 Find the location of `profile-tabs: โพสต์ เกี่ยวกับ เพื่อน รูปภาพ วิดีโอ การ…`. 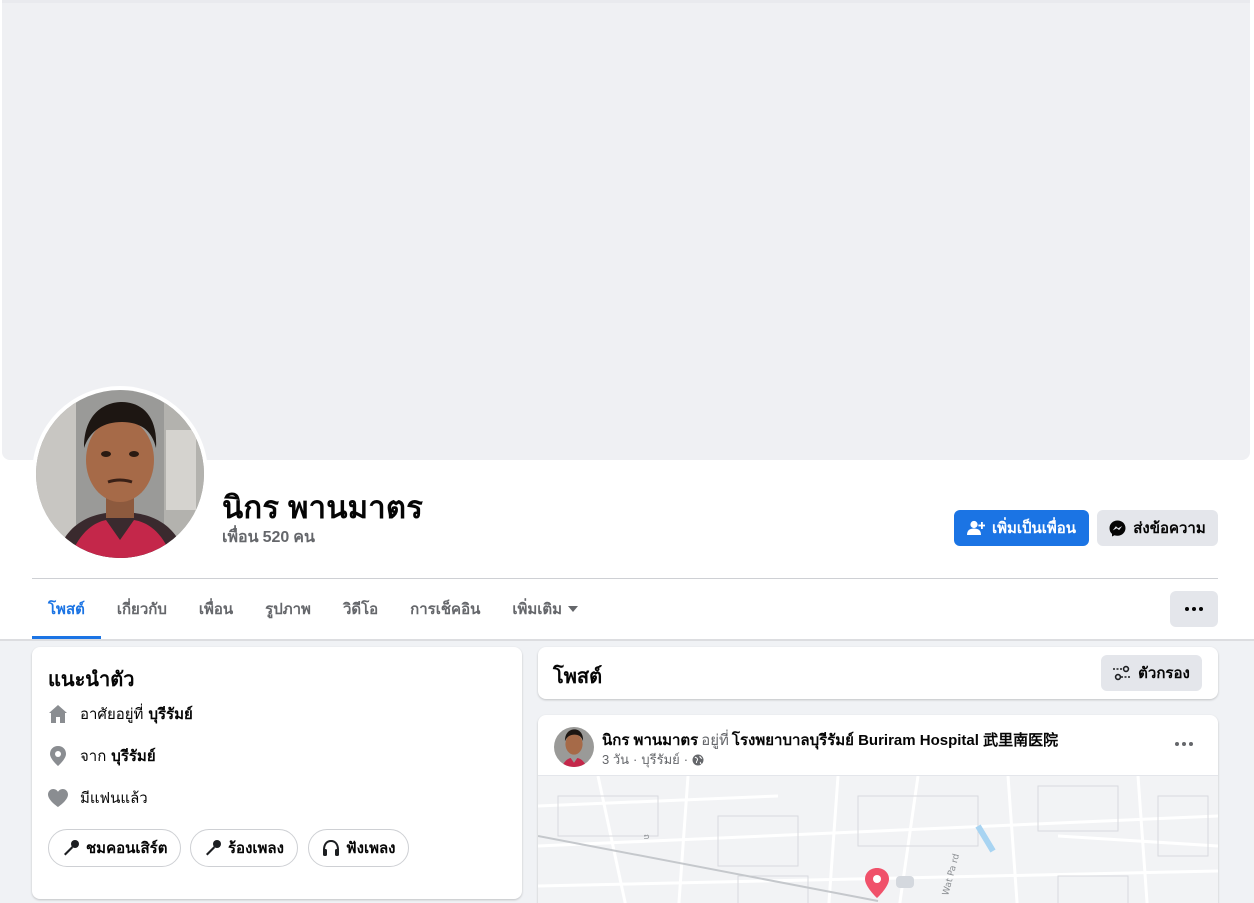

profile-tabs: โพสต์ เกี่ยวกับ เพื่อน รูปภาพ วิดีโอ การ… is located at coordinates (313, 609).